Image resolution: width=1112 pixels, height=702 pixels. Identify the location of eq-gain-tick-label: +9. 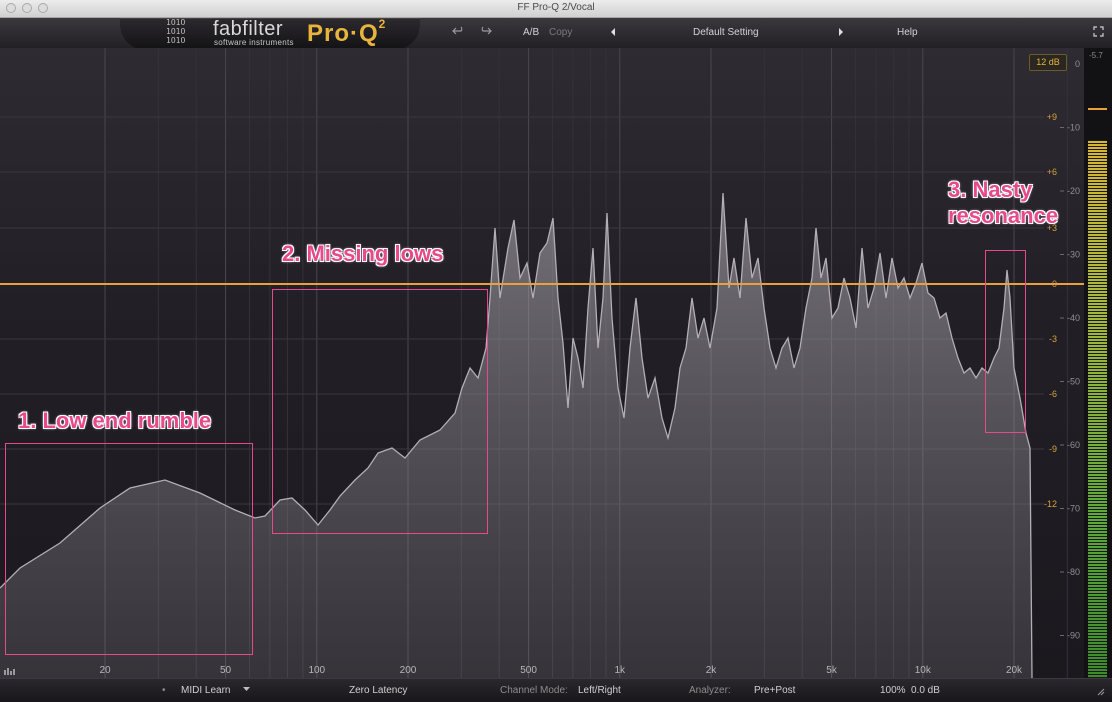
(1052, 117).